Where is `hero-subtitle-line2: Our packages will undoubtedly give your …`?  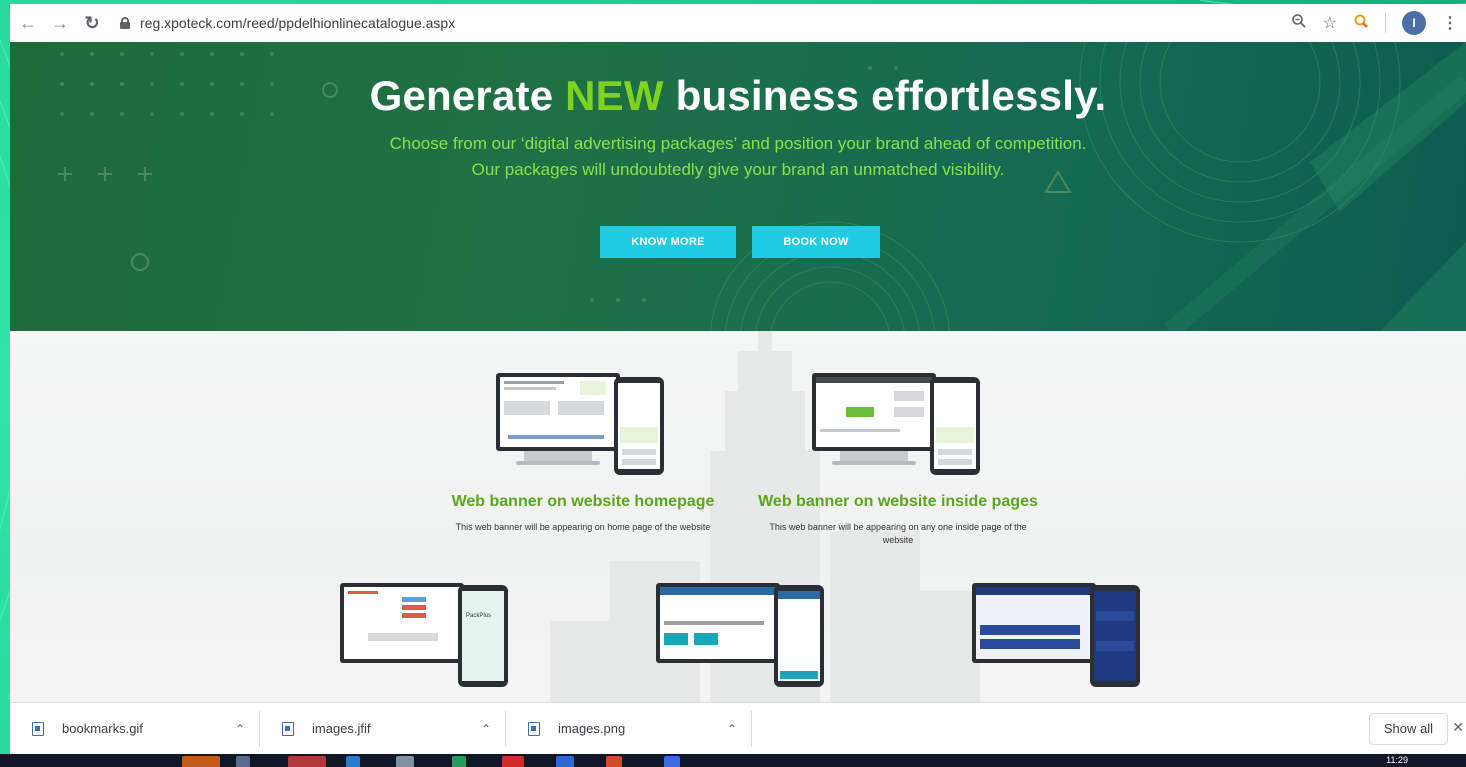 hero-subtitle-line2: Our packages will undoubtedly give your … is located at coordinates (738, 169).